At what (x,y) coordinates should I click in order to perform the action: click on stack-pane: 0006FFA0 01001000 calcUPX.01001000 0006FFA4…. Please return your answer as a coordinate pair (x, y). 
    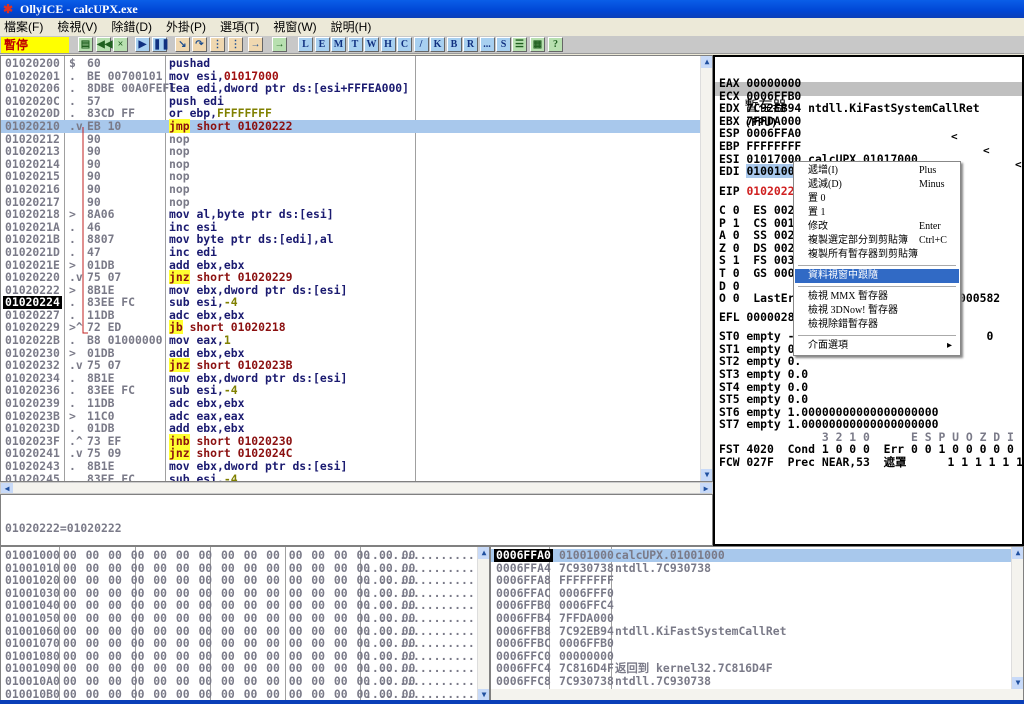
    Looking at the image, I should click on (757, 624).